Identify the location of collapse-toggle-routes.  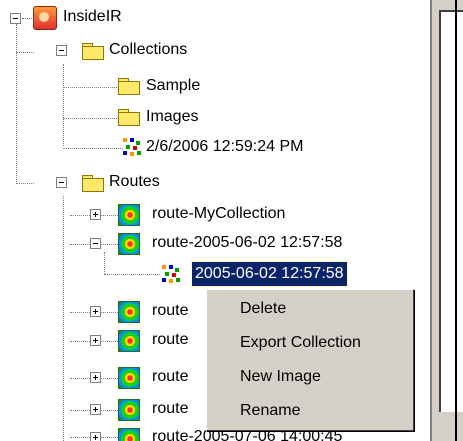
(61, 182).